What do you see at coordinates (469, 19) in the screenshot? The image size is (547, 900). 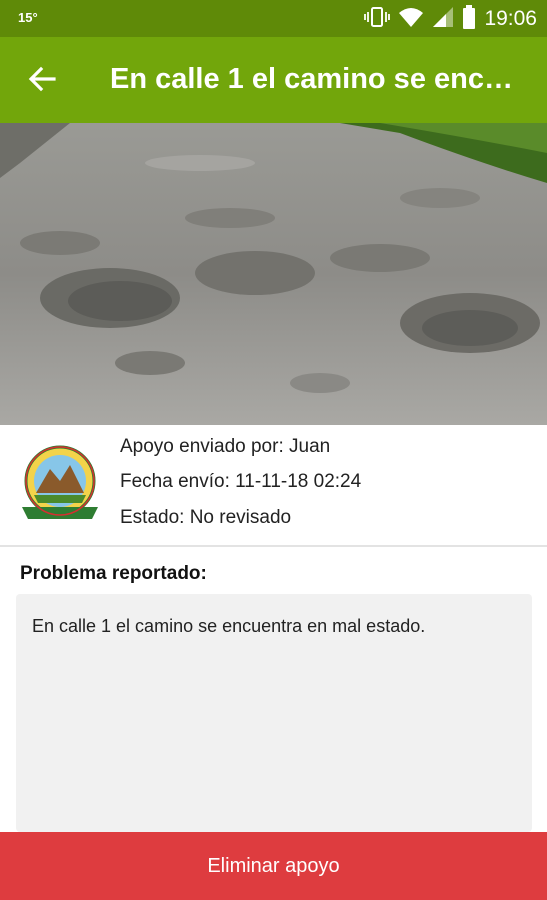 I see `battery-icon` at bounding box center [469, 19].